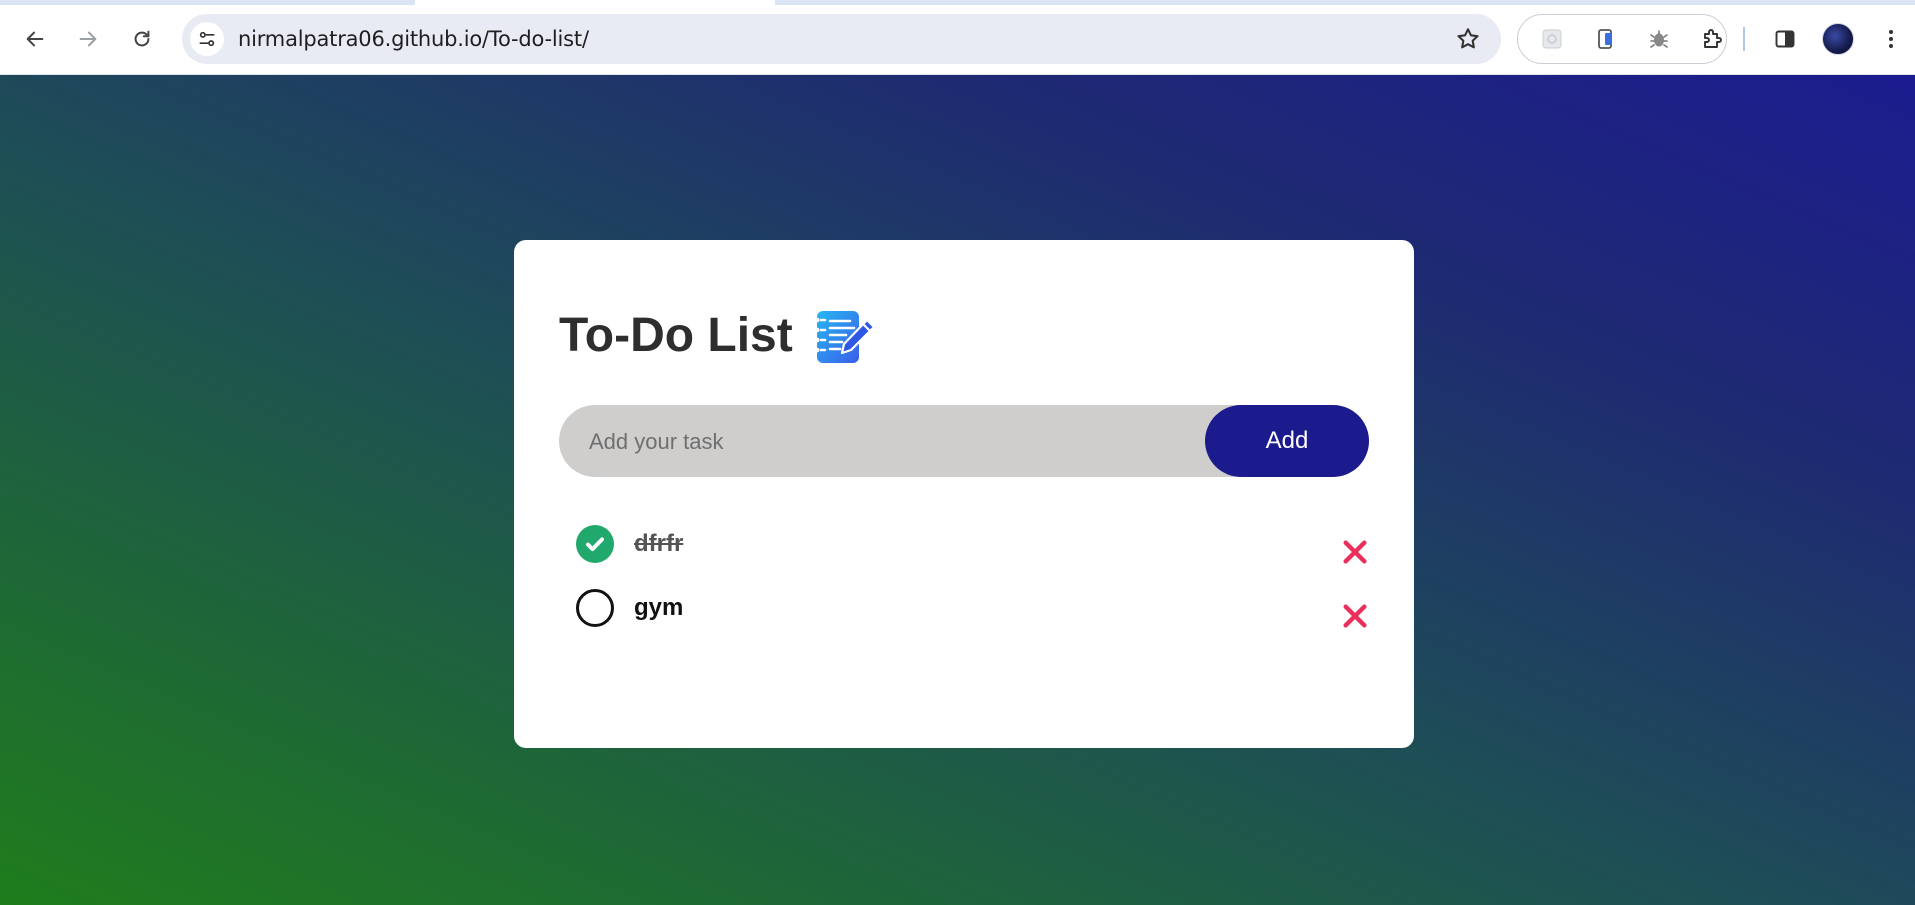 This screenshot has width=1915, height=905. I want to click on site-info-button, so click(207, 39).